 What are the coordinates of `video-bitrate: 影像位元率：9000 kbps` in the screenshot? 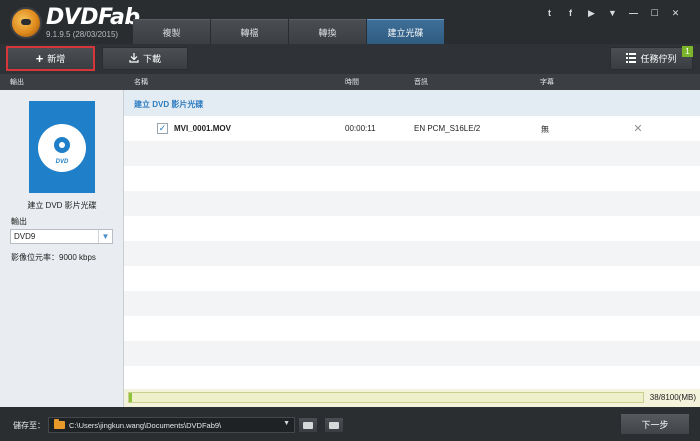 It's located at (53, 257).